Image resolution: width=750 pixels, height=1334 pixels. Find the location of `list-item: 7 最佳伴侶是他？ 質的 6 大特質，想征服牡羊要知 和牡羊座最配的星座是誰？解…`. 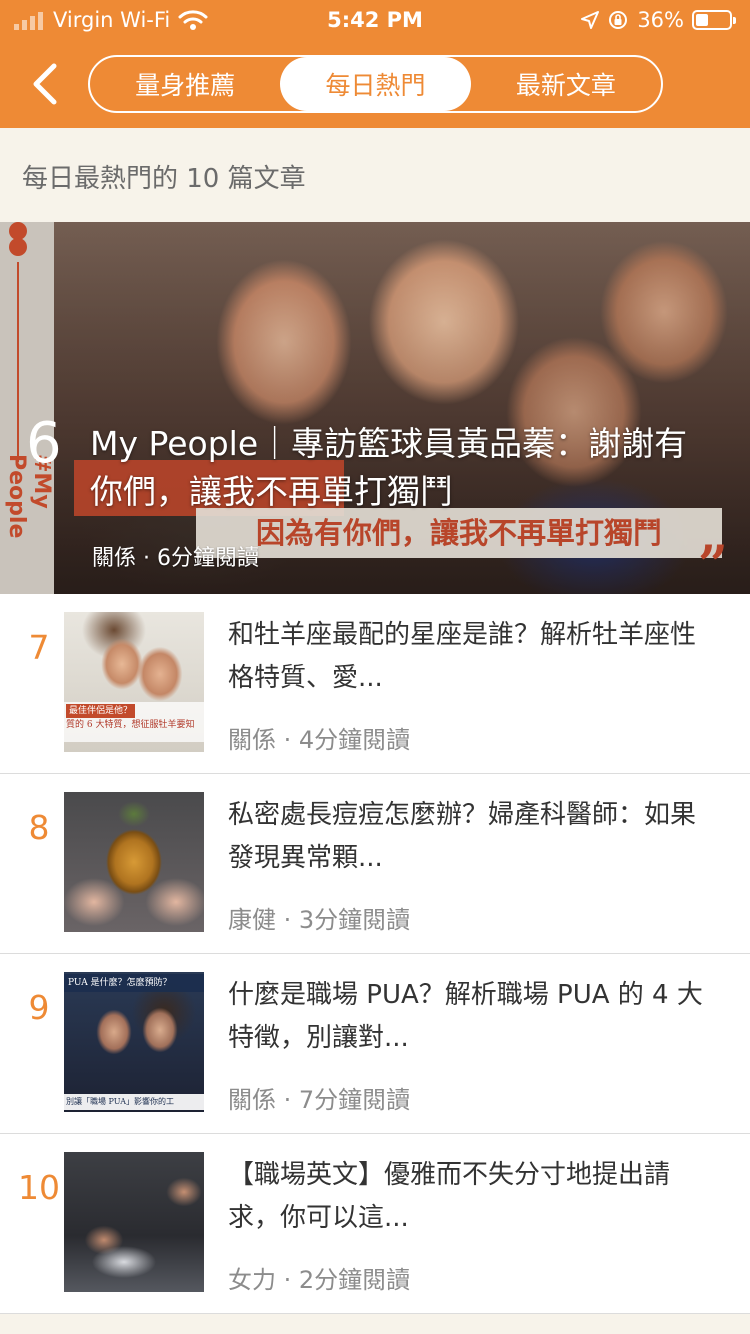

list-item: 7 最佳伴侶是他？ 質的 6 大特質，想征服牡羊要知 和牡羊座最配的星座是誰？解… is located at coordinates (375, 684).